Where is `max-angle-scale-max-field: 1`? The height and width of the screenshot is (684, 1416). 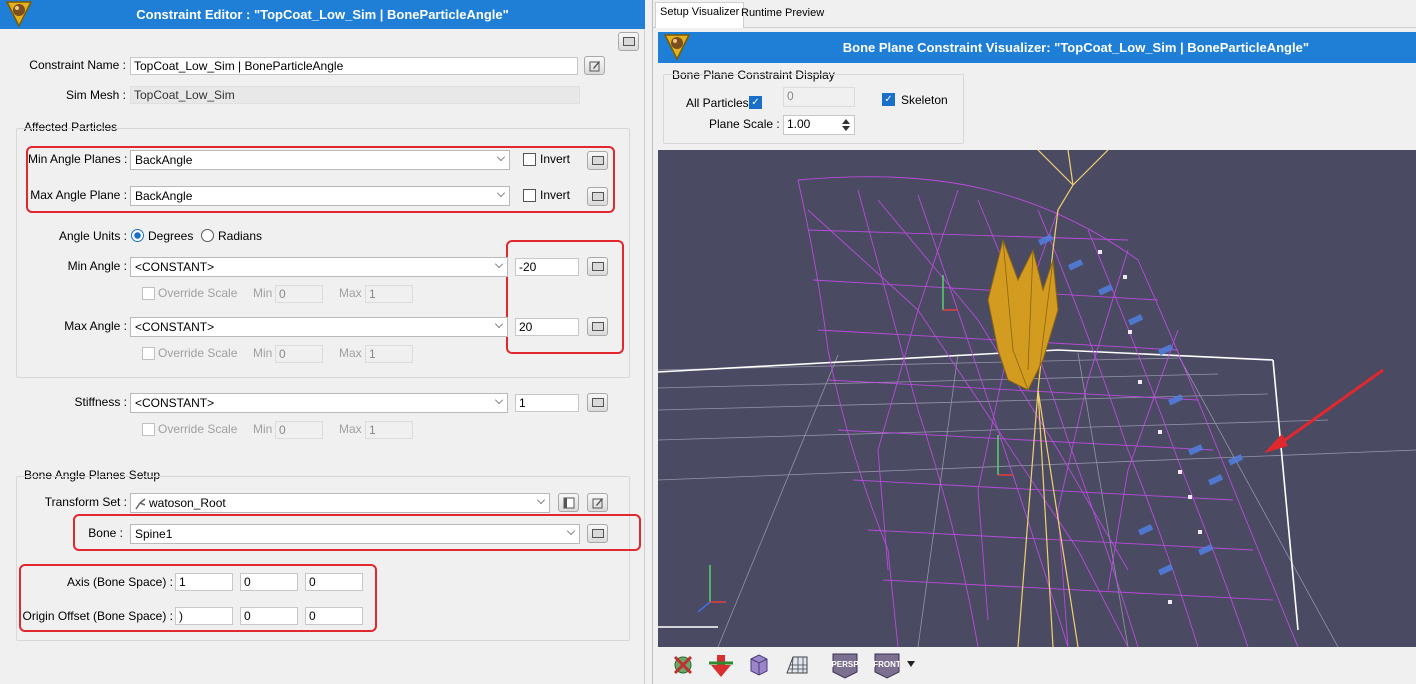
max-angle-scale-max-field: 1 is located at coordinates (389, 354).